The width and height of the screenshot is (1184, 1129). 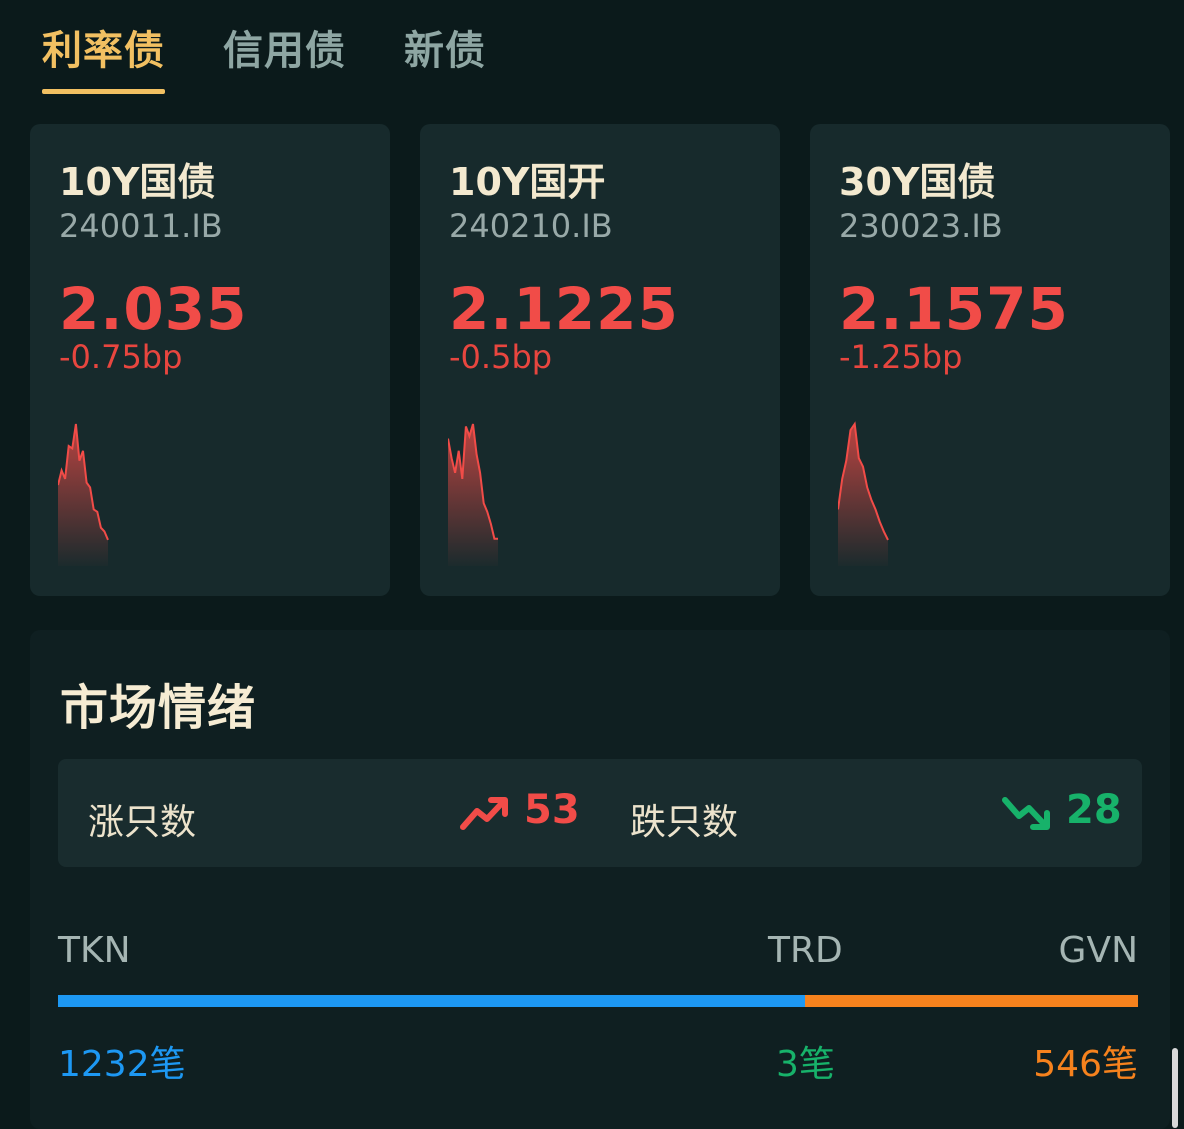 What do you see at coordinates (600, 813) in the screenshot?
I see `advance-decline-box: 涨只数 53 跌只数 28` at bounding box center [600, 813].